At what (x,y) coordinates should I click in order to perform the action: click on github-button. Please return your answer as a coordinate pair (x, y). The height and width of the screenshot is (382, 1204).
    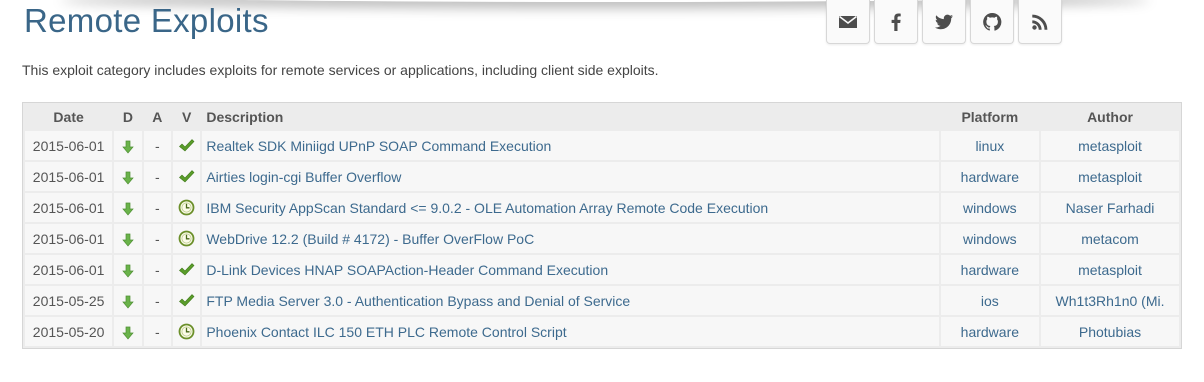
    Looking at the image, I should click on (992, 22).